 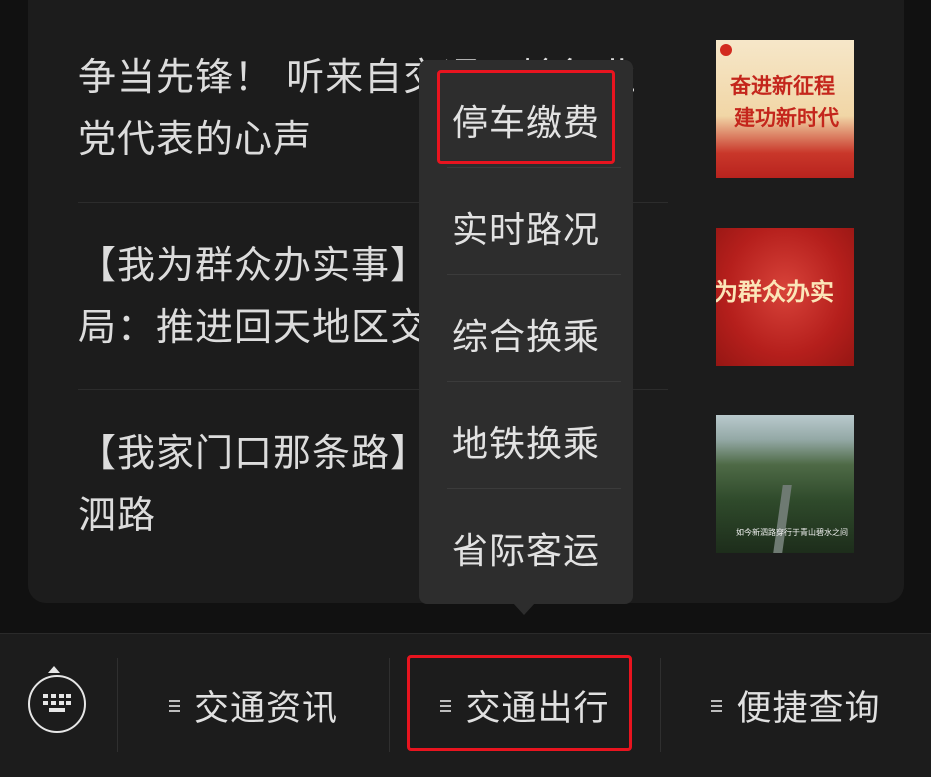 I want to click on article-thumbnail-1: 奋进新征程 建功新时代, so click(x=785, y=109).